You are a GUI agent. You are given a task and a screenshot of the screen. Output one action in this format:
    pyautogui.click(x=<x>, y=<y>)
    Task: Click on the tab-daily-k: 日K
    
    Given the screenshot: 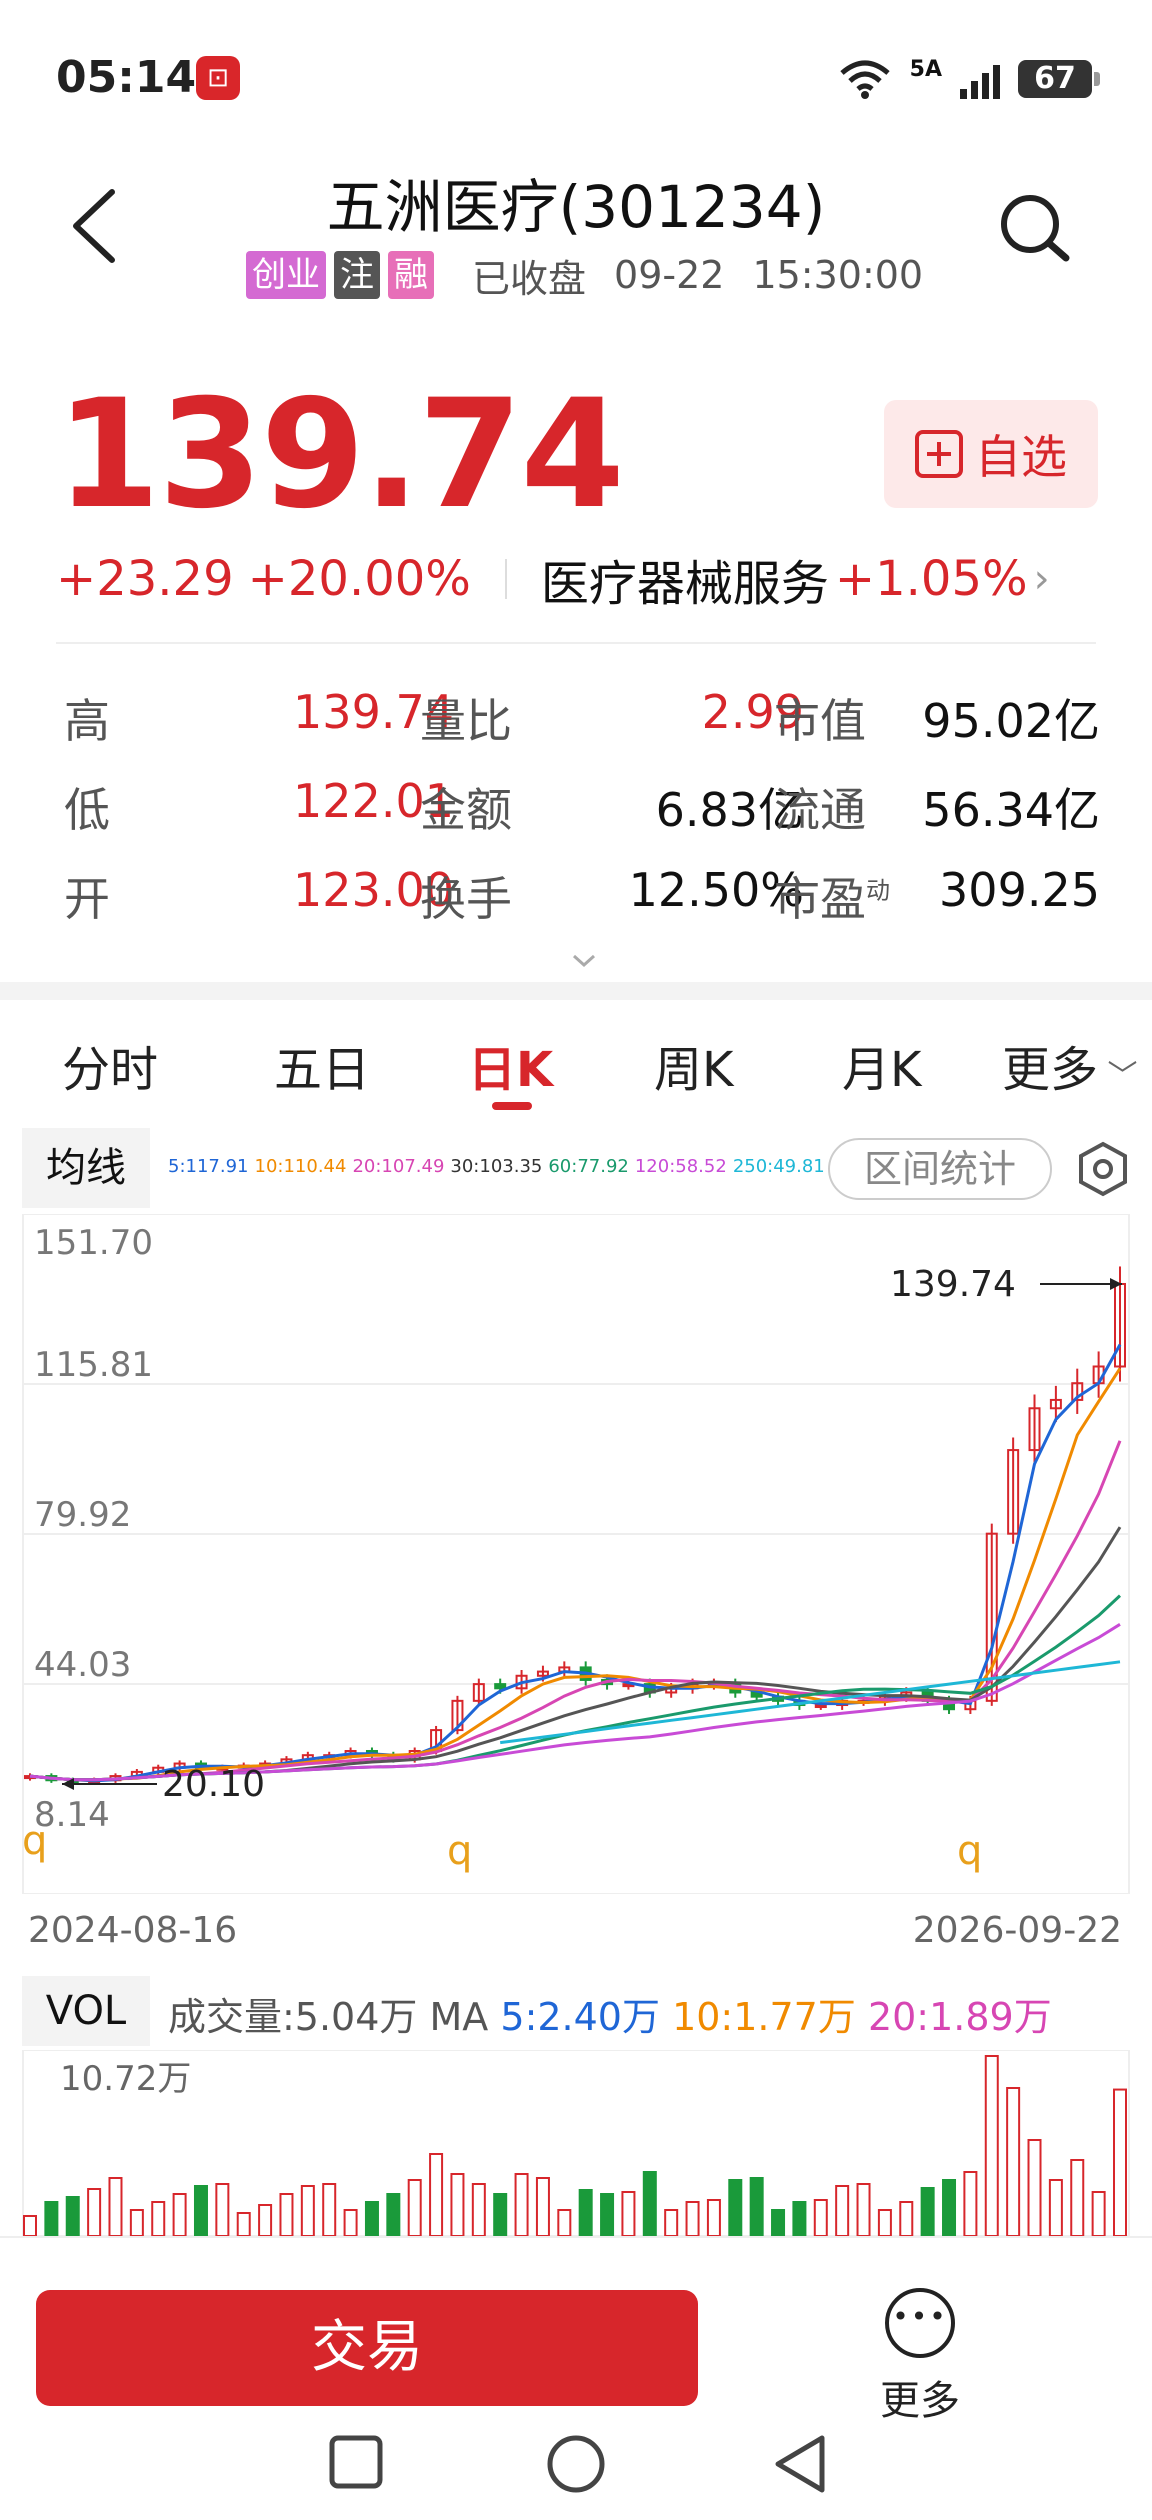 What is the action you would take?
    pyautogui.click(x=510, y=1065)
    